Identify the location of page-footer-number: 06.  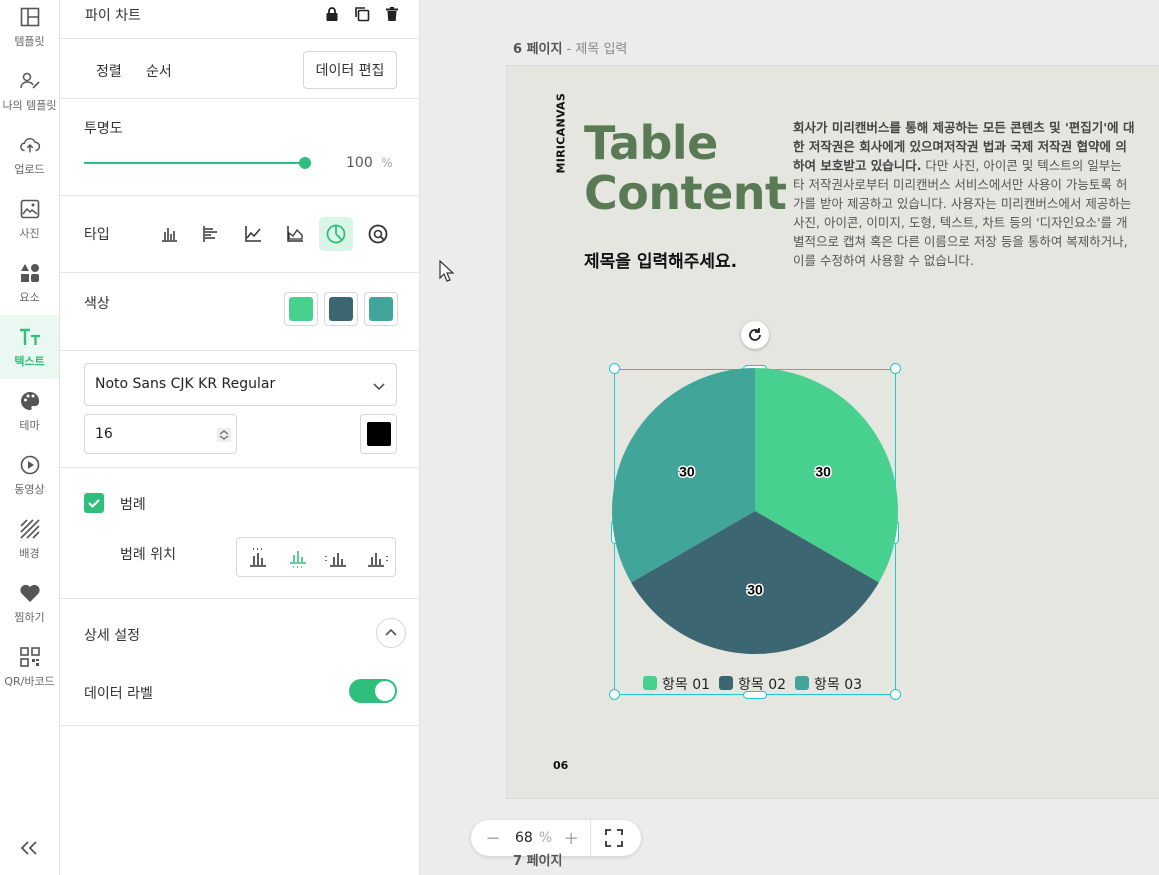
(560, 765).